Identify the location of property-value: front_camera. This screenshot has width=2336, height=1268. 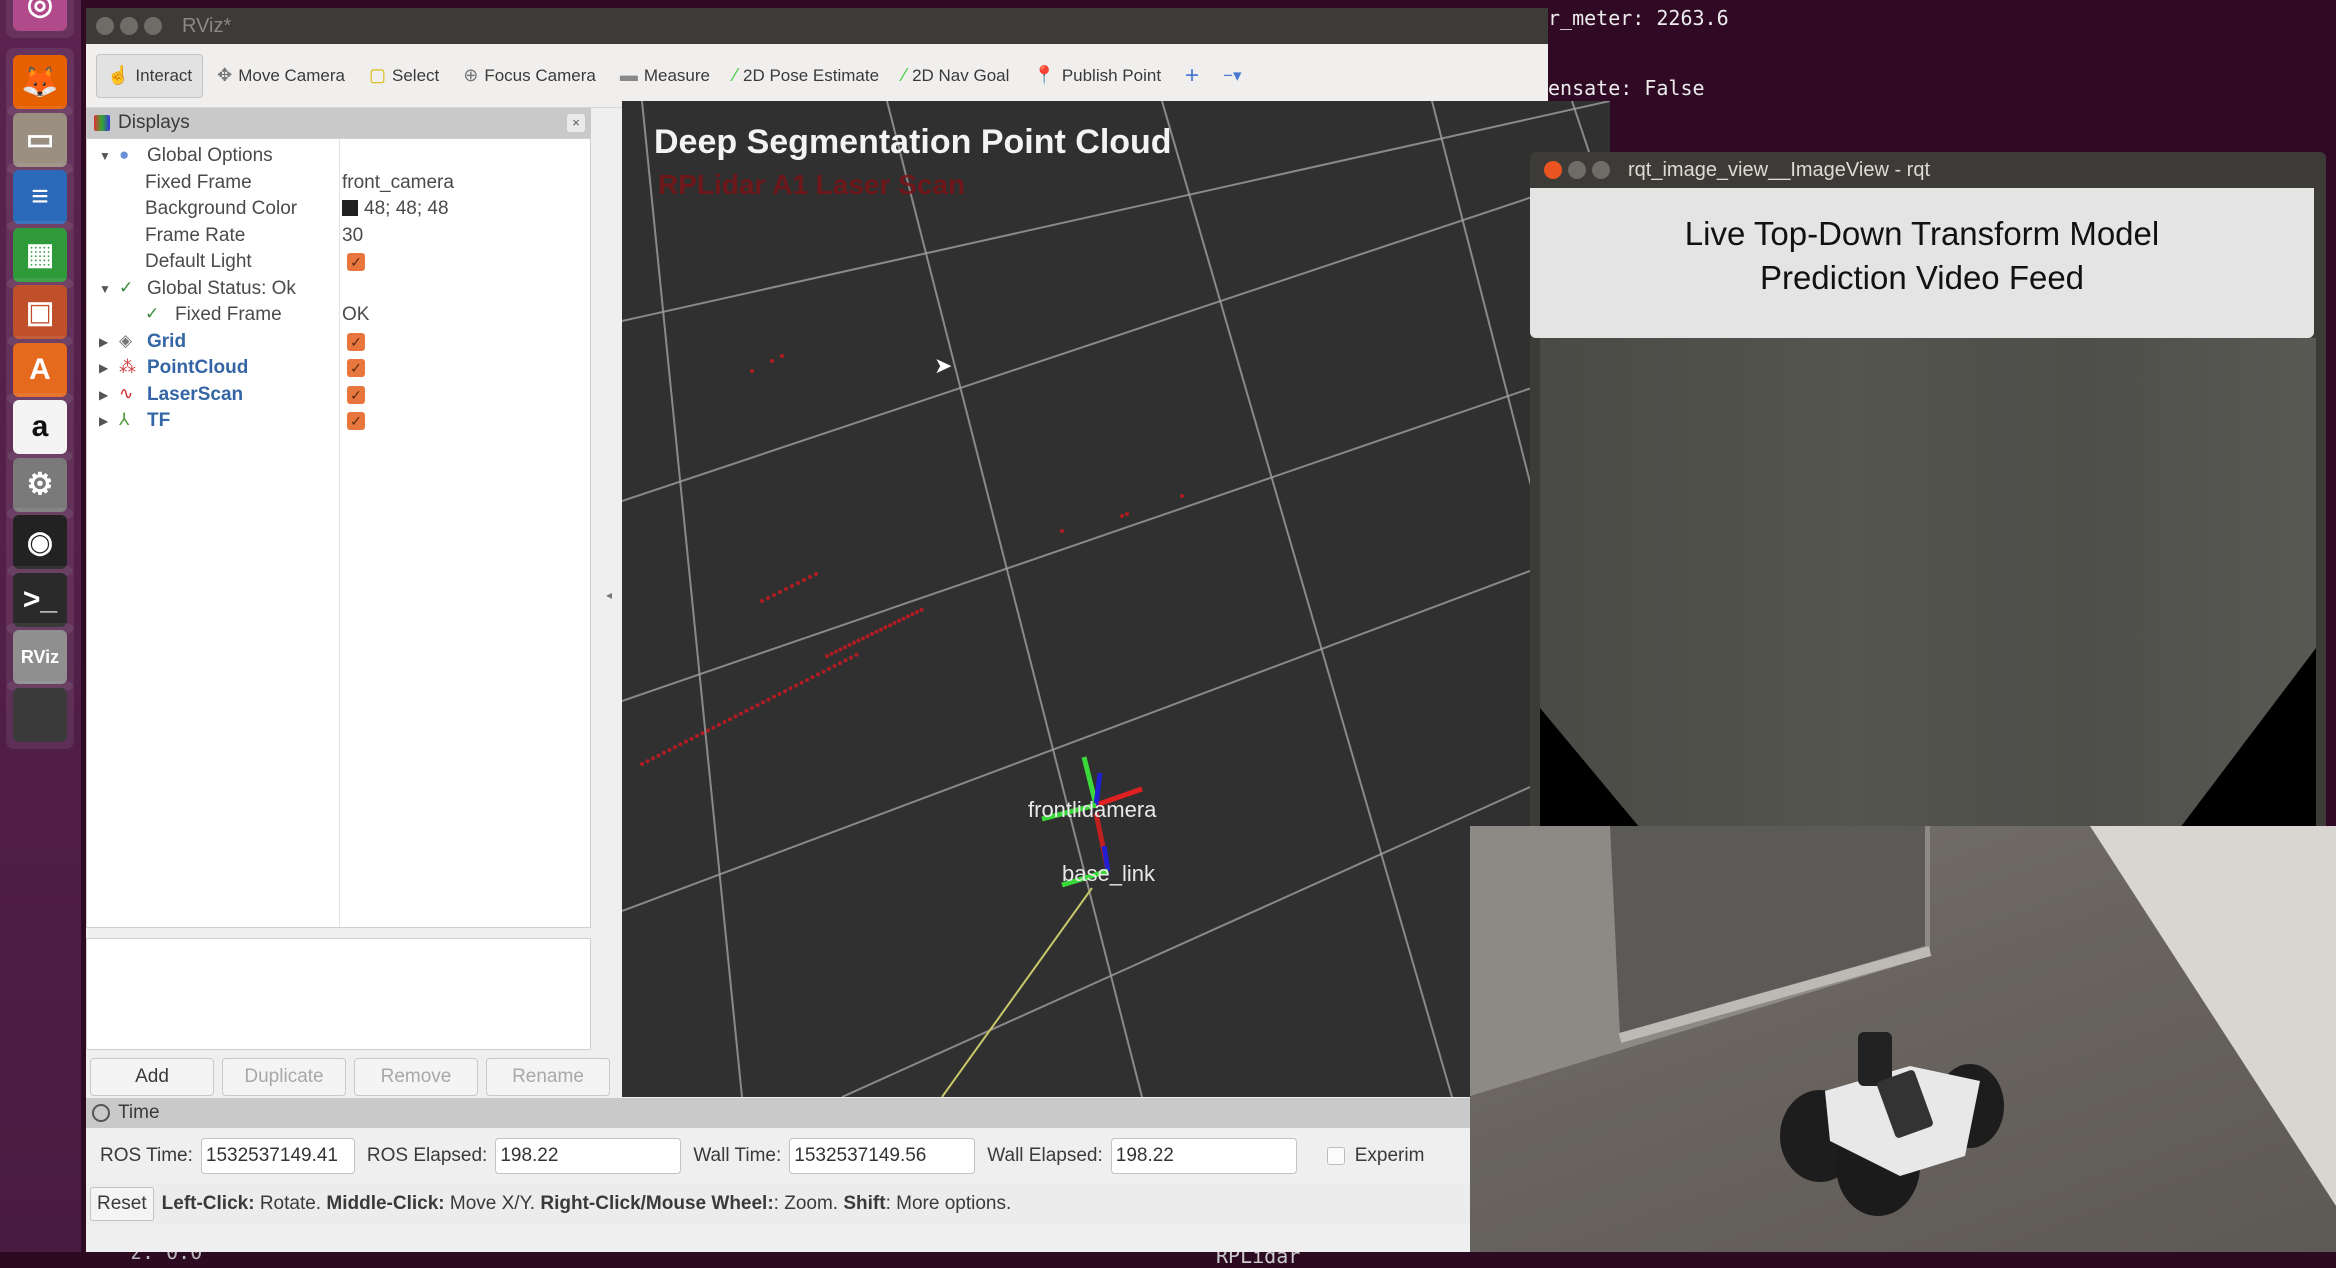
(398, 183).